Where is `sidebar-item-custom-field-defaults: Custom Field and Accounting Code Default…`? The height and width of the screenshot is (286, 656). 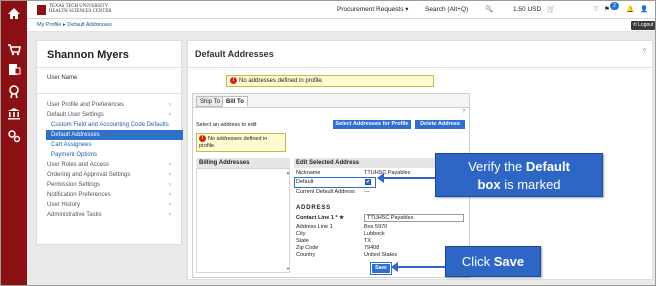
sidebar-item-custom-field-defaults: Custom Field and Accounting Code Default… is located at coordinates (116, 125).